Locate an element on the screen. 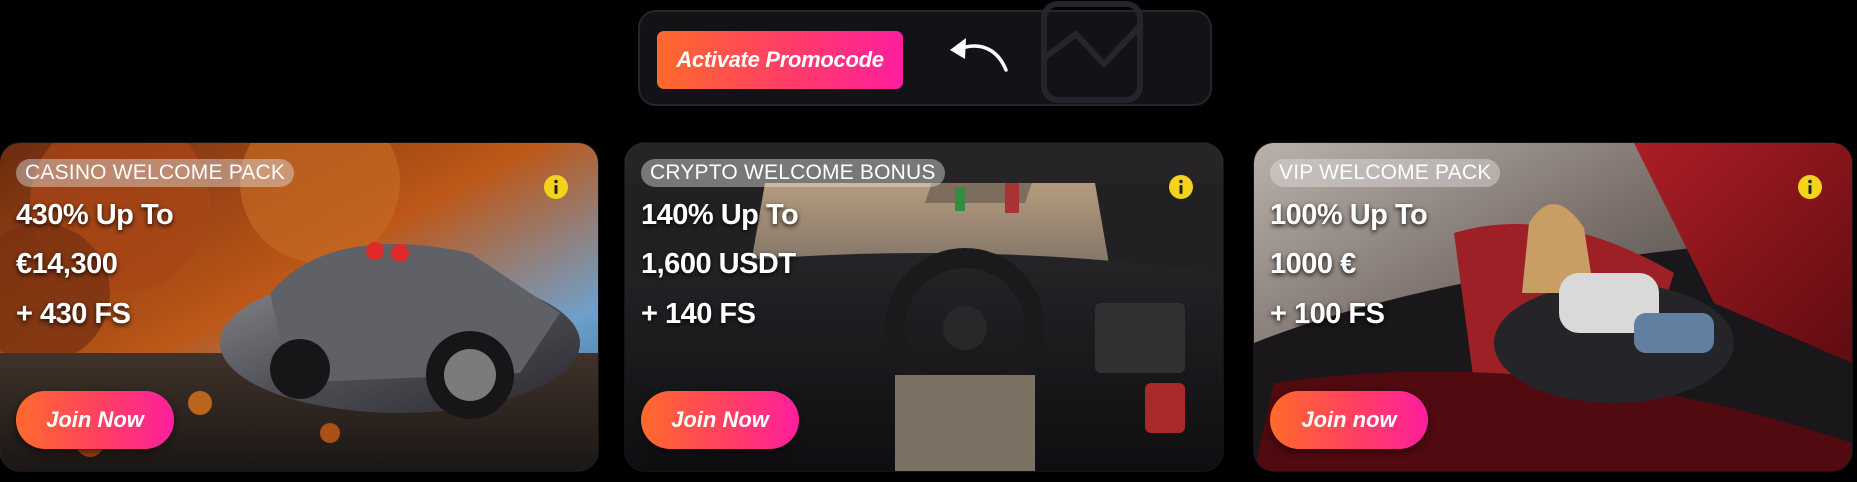  card-title-label: CASINO WELCOME PACK is located at coordinates (155, 173).